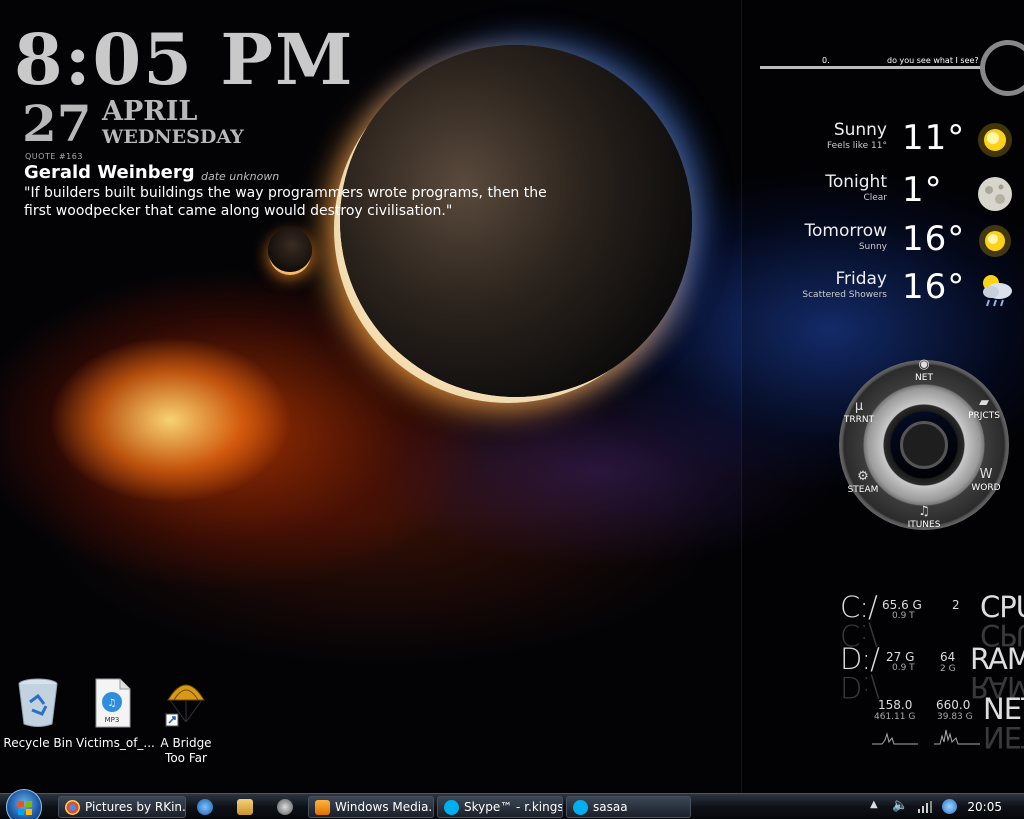  Describe the element at coordinates (25, 808) in the screenshot. I see `windows-logo-icon` at that location.